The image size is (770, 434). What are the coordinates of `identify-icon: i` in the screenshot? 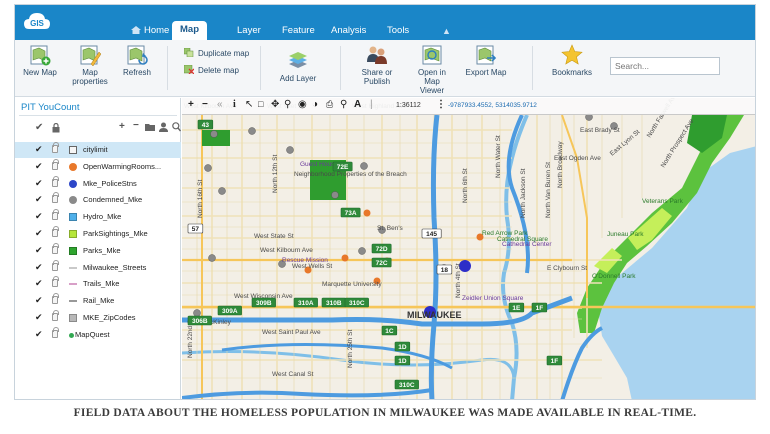 It's located at (234, 104).